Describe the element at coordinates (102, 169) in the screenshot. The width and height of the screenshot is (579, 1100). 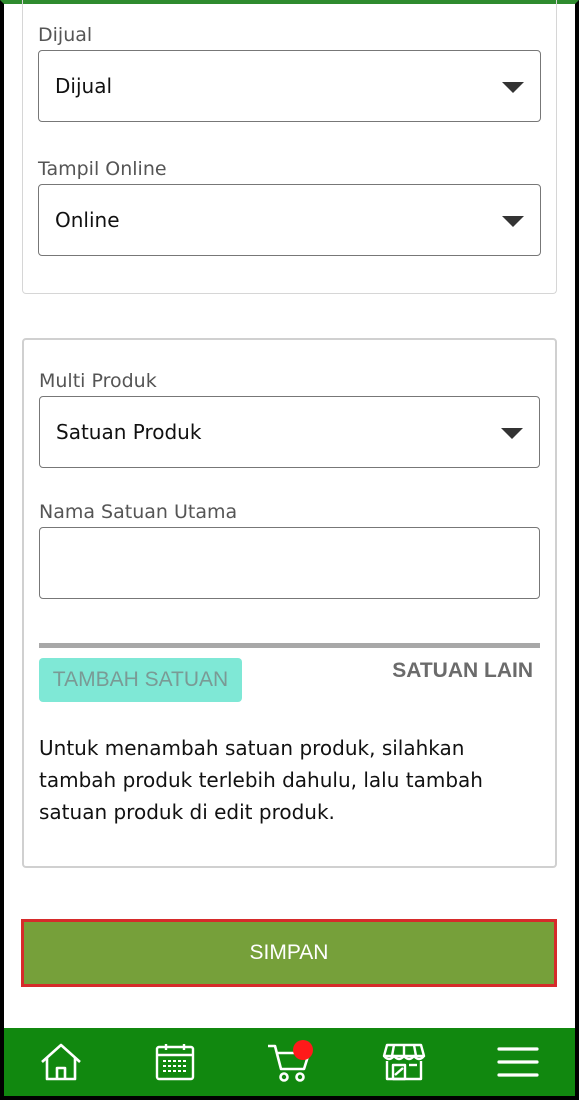
I see `online-label: Tampil Online` at that location.